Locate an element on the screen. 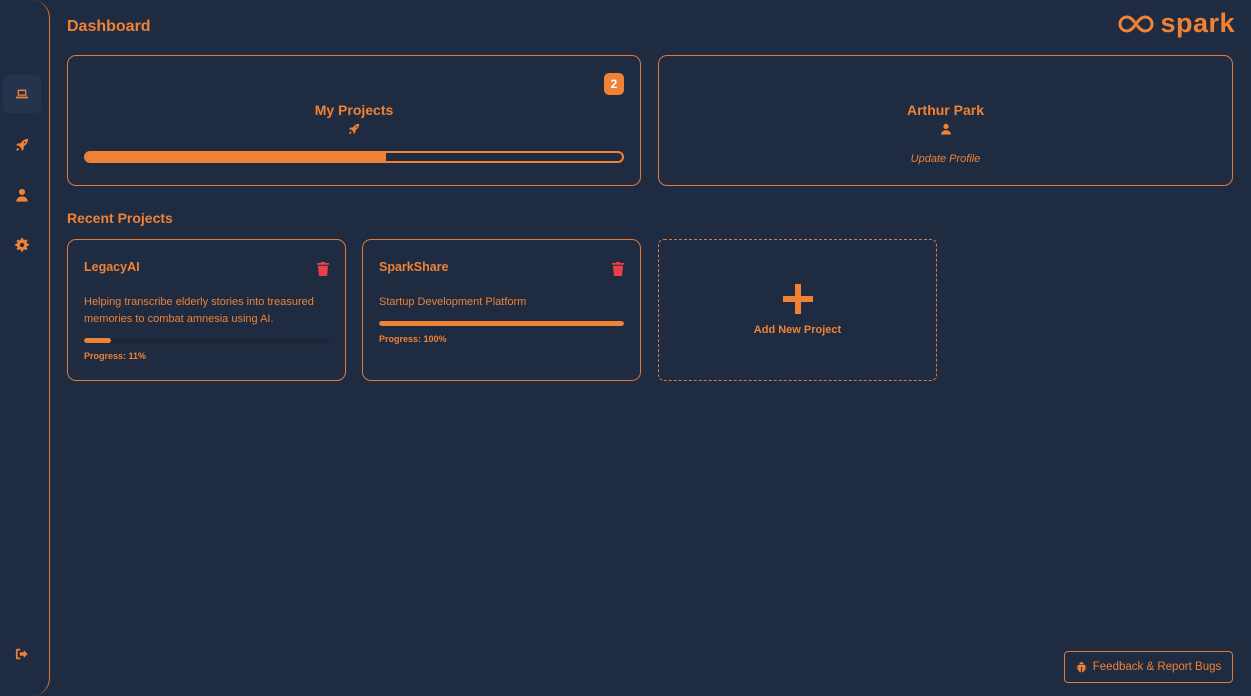 This screenshot has width=1251, height=696. my-projects-card: 2 My Projects is located at coordinates (354, 120).